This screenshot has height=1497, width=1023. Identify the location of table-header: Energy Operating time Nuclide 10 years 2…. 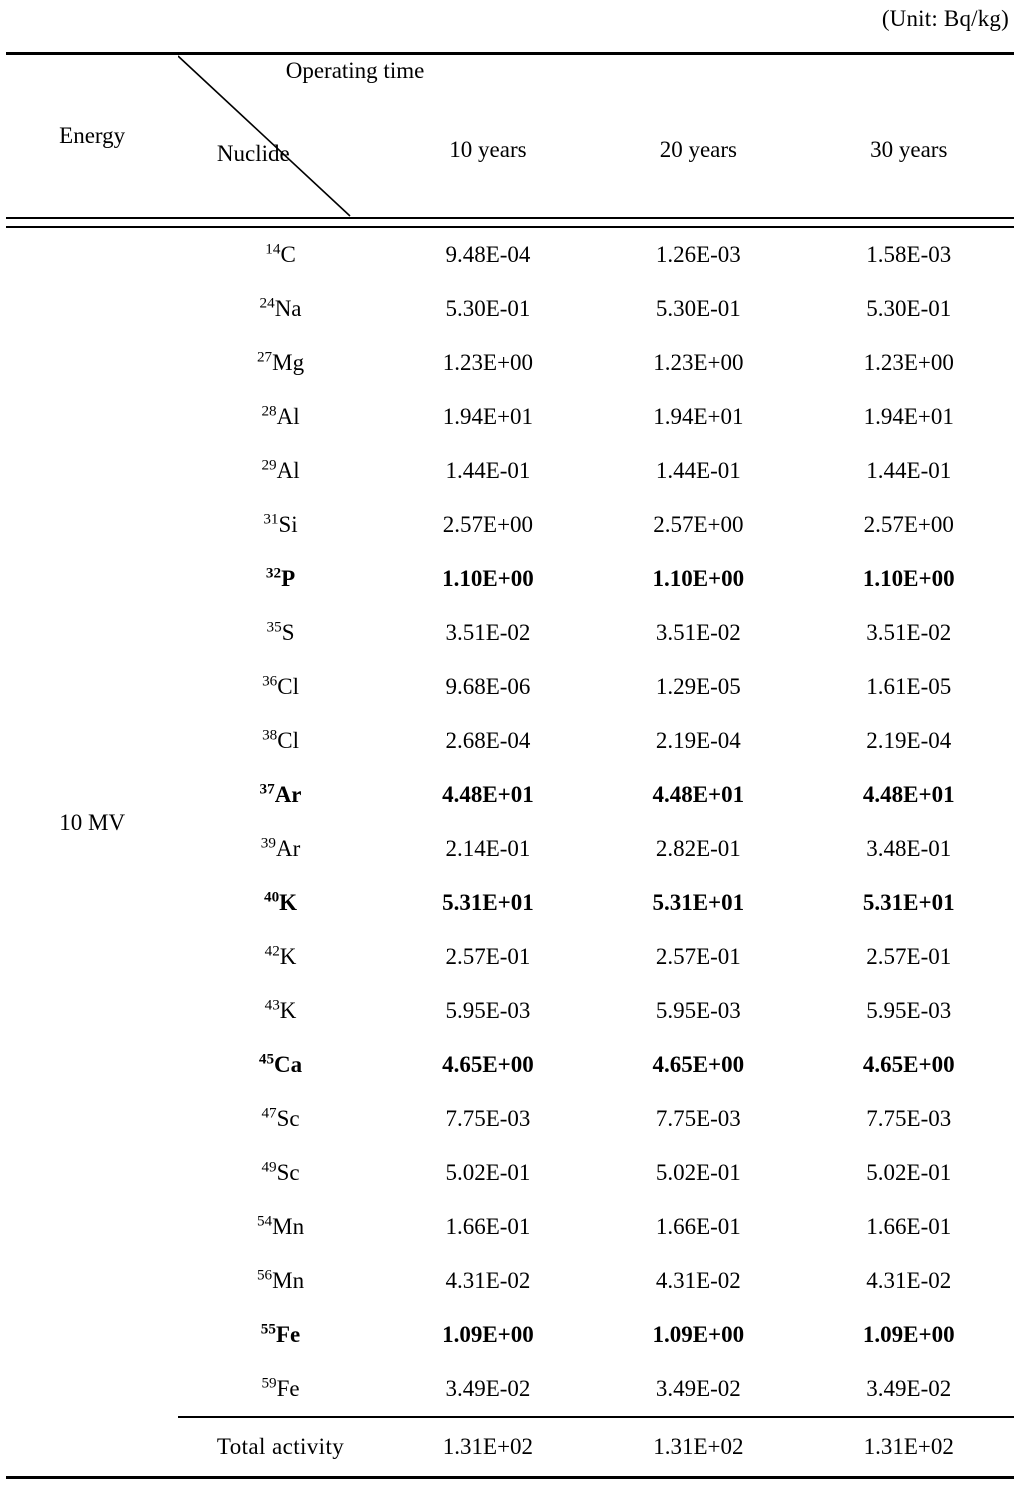
(510, 140).